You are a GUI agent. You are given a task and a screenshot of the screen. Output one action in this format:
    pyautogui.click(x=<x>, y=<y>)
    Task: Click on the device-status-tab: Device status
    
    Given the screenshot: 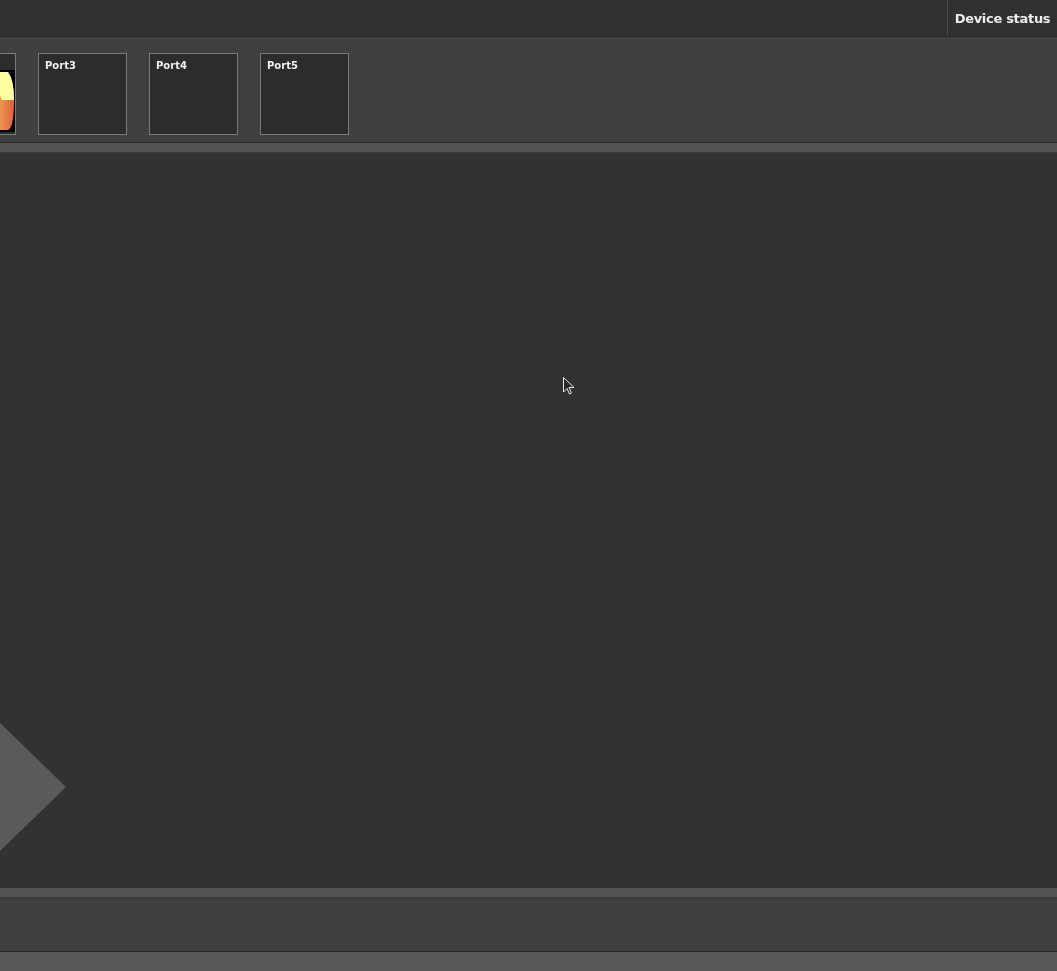 What is the action you would take?
    pyautogui.click(x=1002, y=18)
    